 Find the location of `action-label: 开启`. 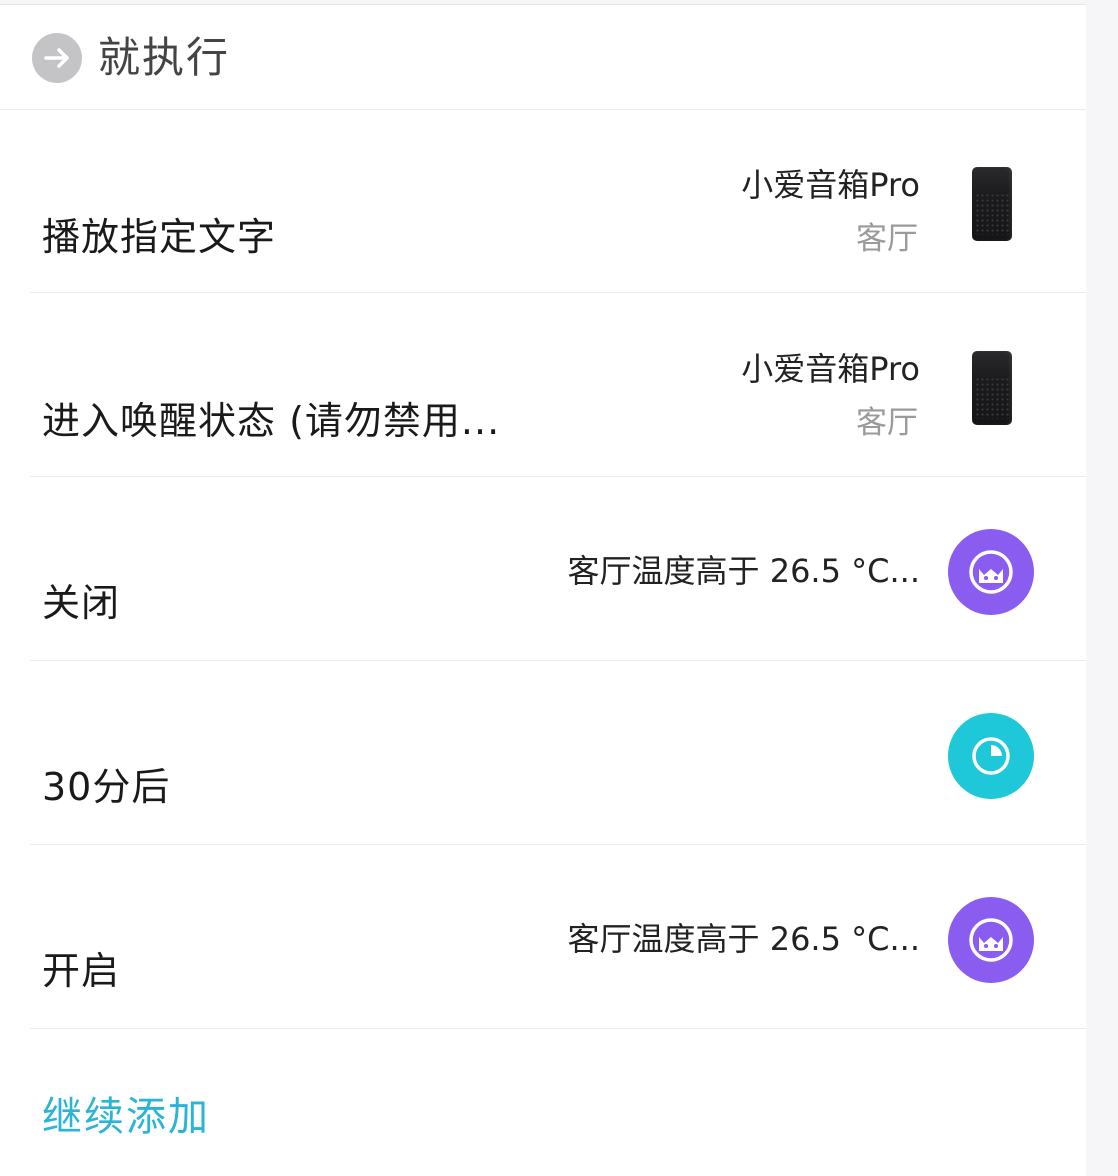

action-label: 开启 is located at coordinates (81, 971).